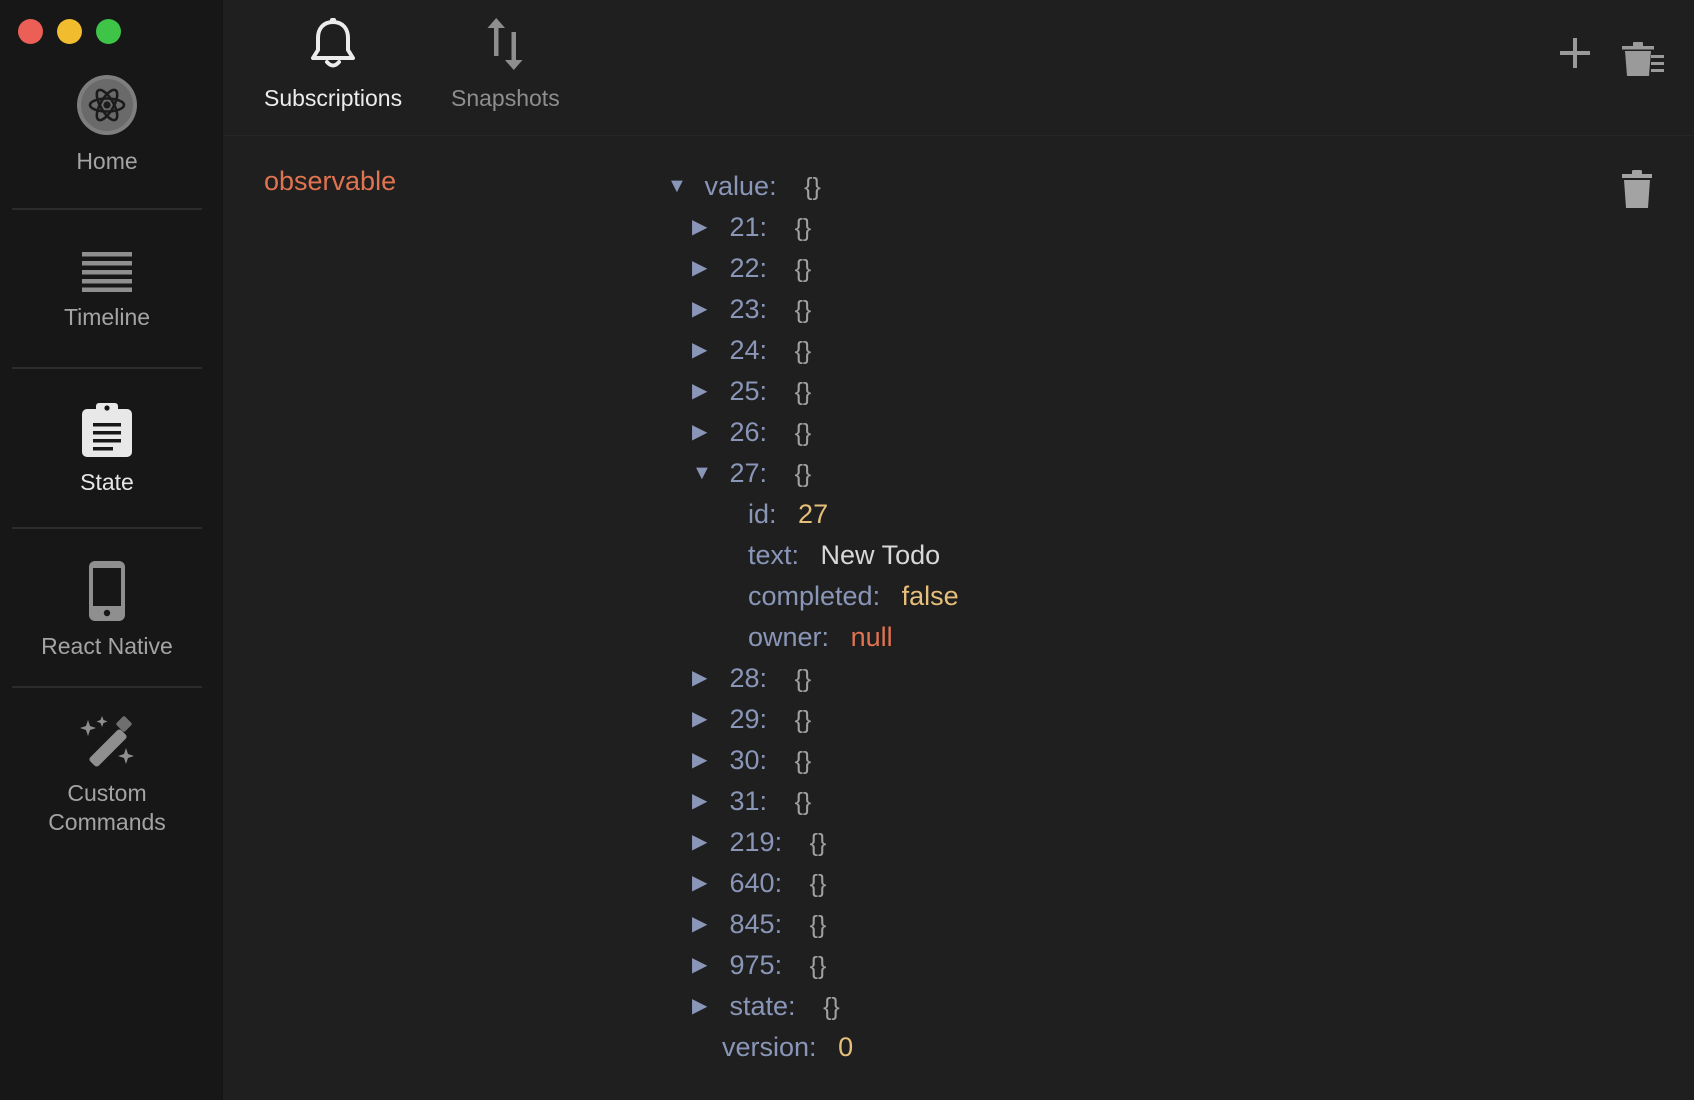  I want to click on tree-row-value: ▼ value: {}, so click(813, 186).